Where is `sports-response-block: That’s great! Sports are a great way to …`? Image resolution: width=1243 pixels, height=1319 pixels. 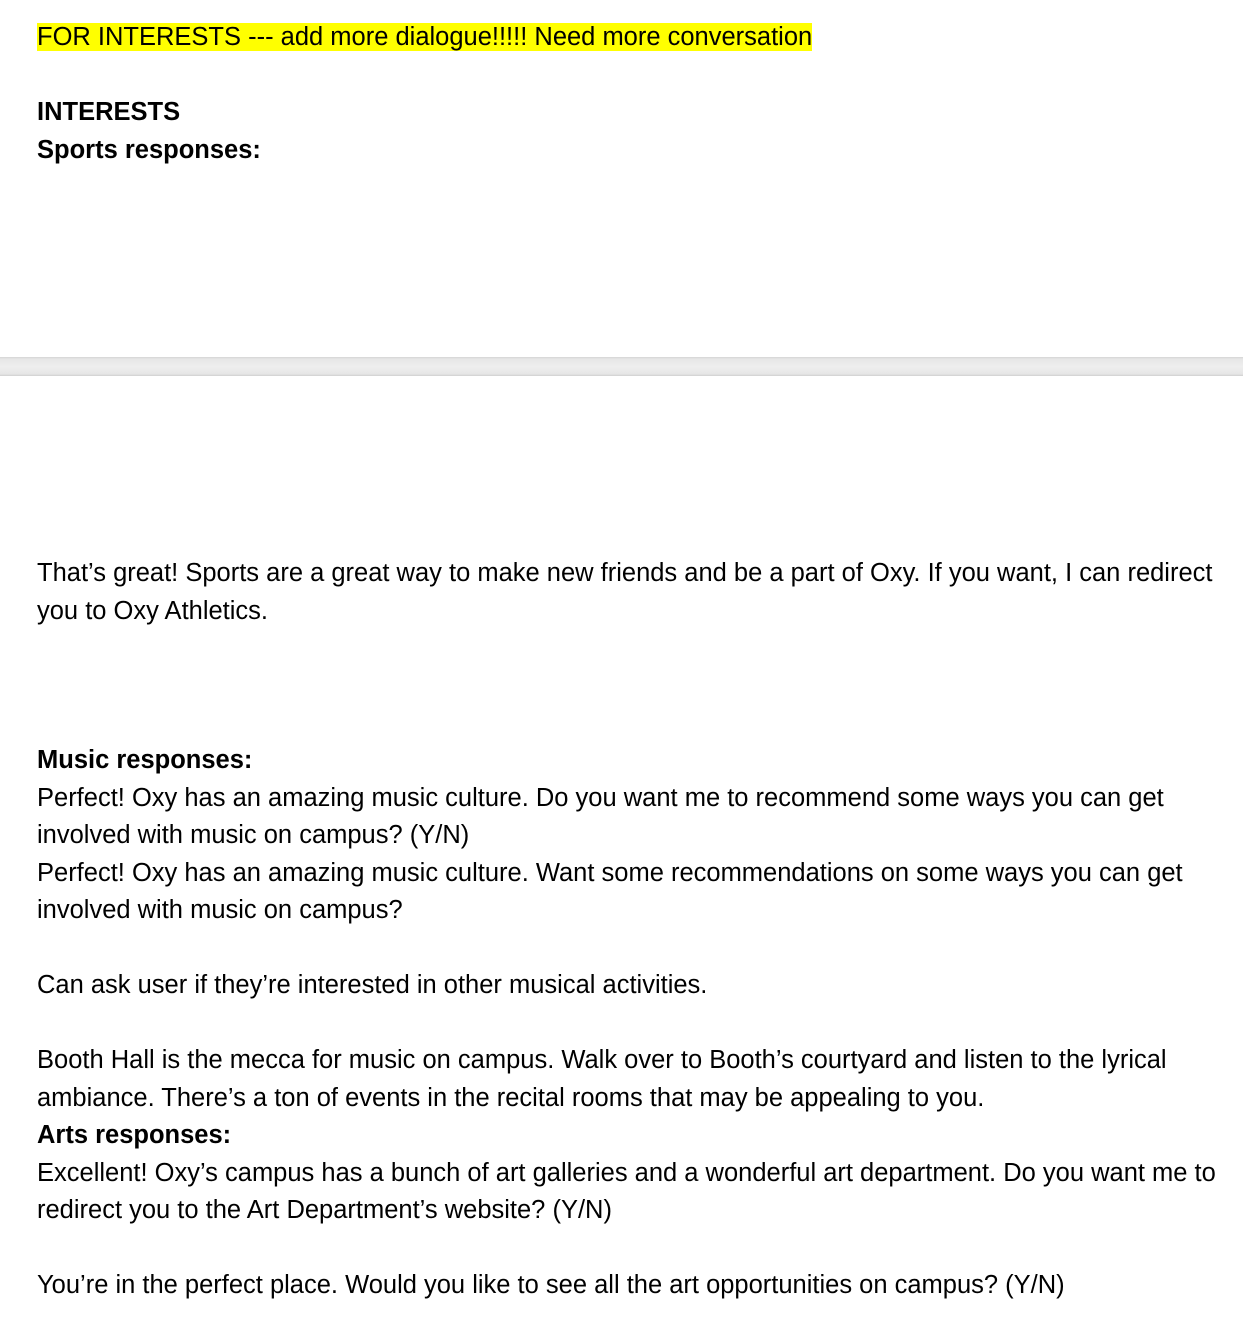
sports-response-block: That’s great! Sports are a great way to … is located at coordinates (627, 592).